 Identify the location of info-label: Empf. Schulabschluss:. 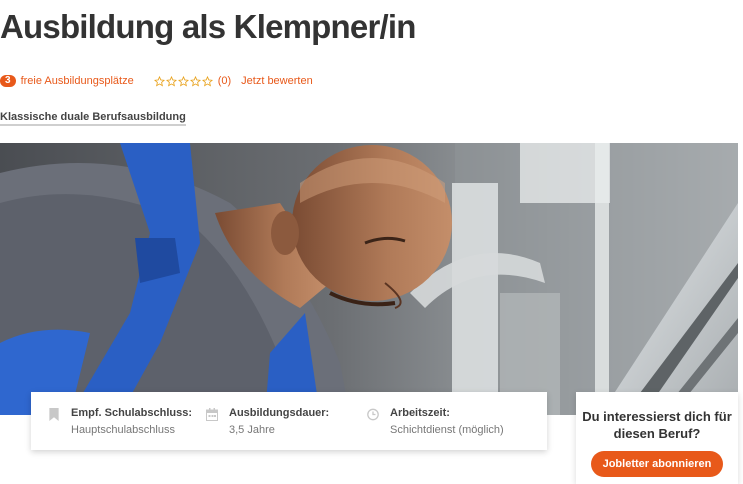
(132, 413).